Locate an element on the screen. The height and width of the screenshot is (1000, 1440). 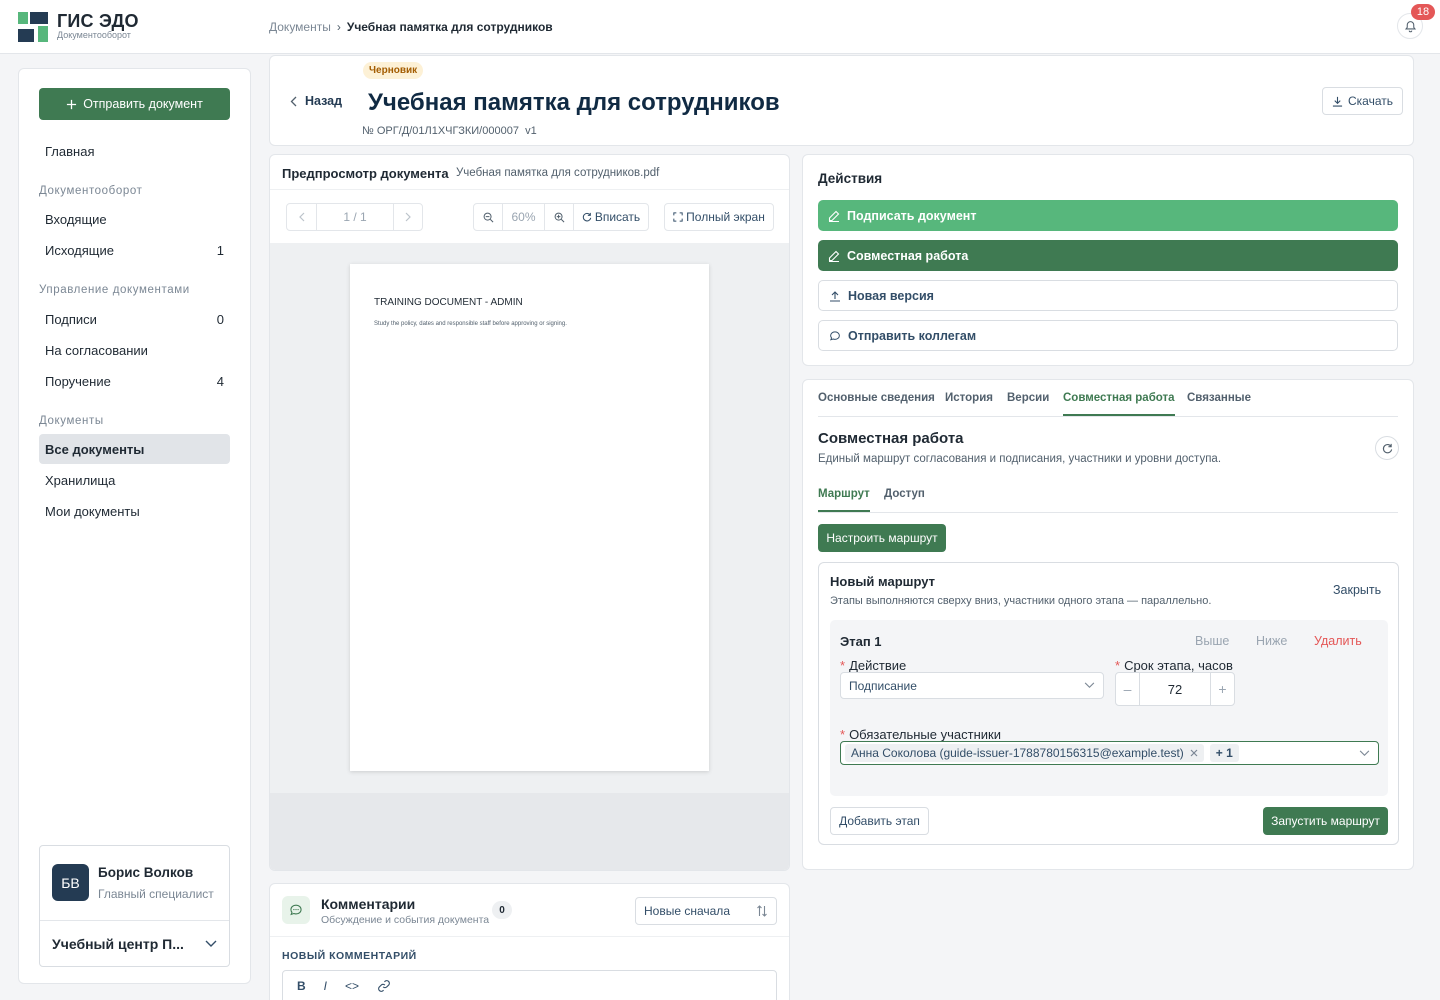
tab-versions: Версии is located at coordinates (1028, 403).